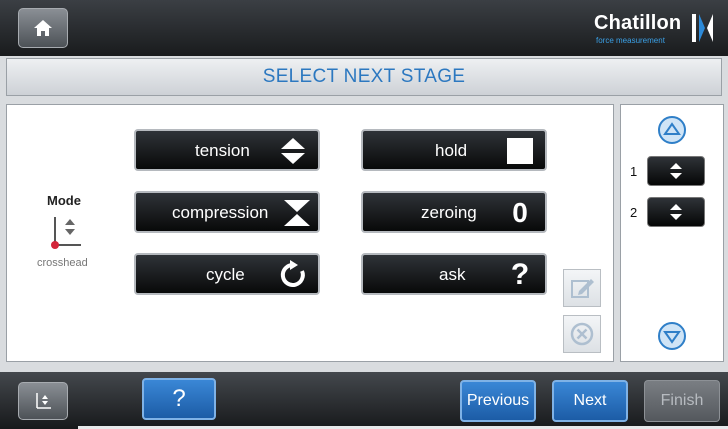 This screenshot has height=429, width=728. Describe the element at coordinates (292, 273) in the screenshot. I see `cycle-icon` at that location.